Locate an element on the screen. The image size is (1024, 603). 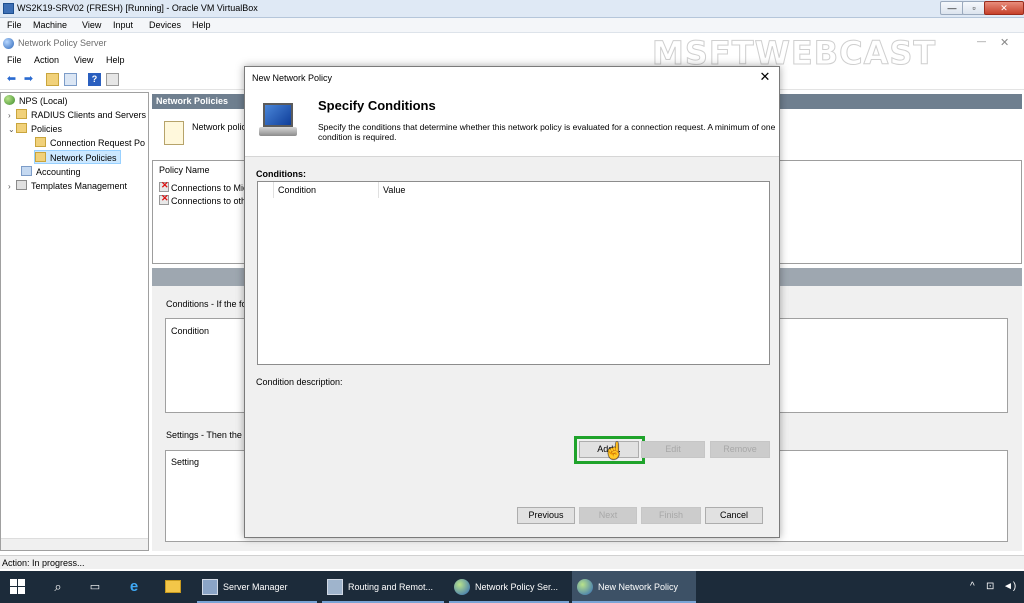
settings-group-label: Settings - Then the fo is located at coordinates (209, 435).